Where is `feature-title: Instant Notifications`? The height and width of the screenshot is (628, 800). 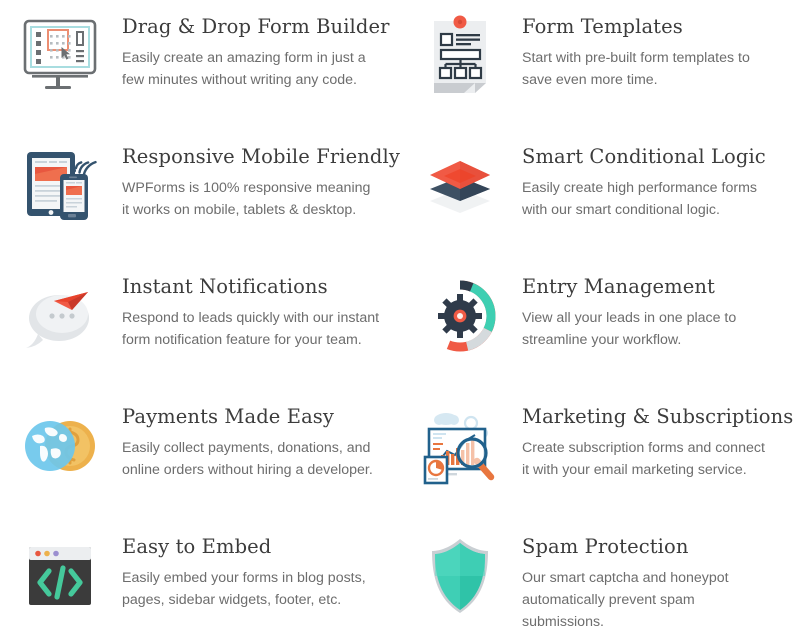 feature-title: Instant Notifications is located at coordinates (225, 286).